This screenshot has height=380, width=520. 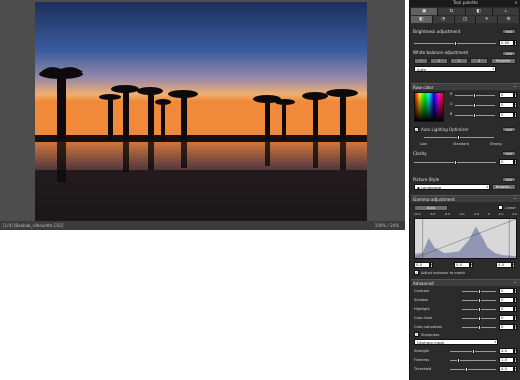 I want to click on white-balance-init-button: Init, so click(x=509, y=53).